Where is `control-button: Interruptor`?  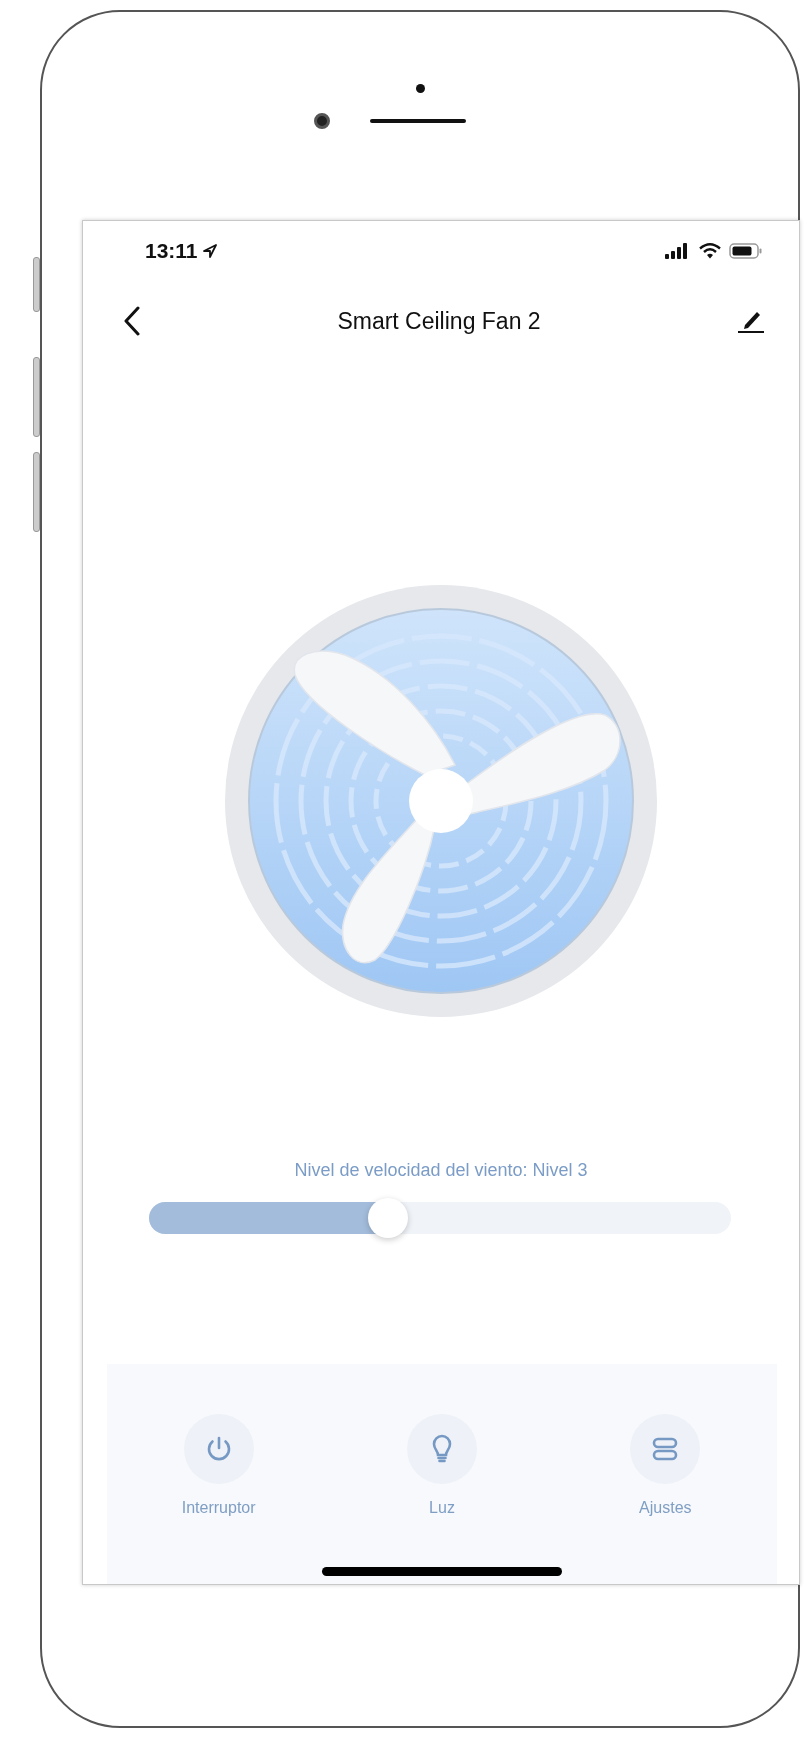
control-button: Interruptor is located at coordinates (218, 1499).